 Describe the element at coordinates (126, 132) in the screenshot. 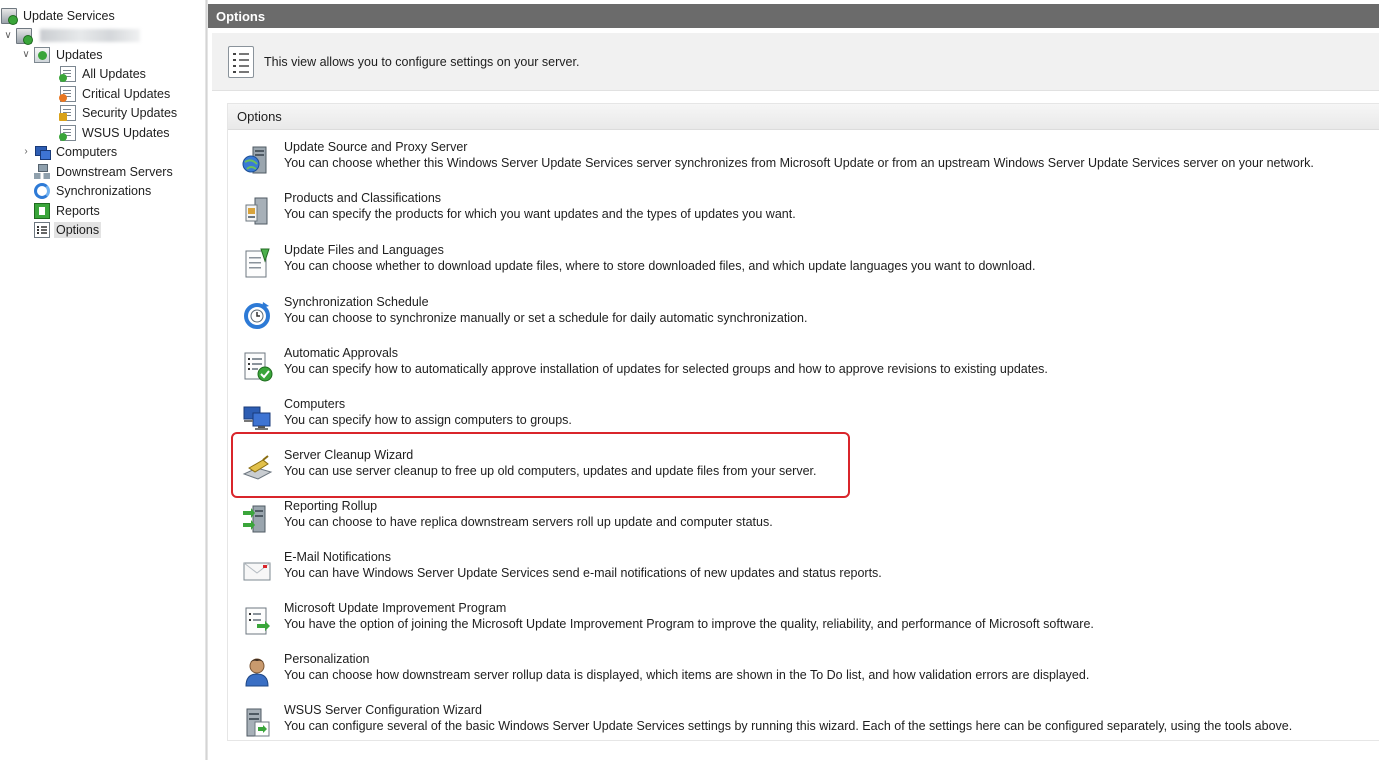

I see `tree-label: WSUS Updates` at that location.